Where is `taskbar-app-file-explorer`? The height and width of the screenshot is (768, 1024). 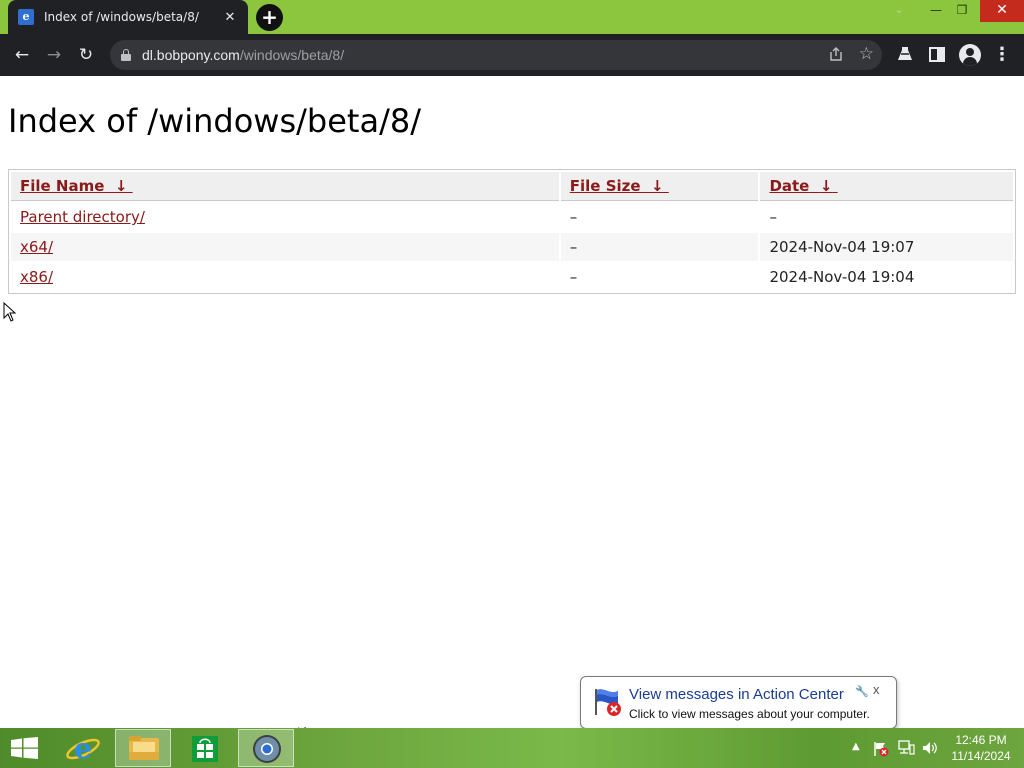
taskbar-app-file-explorer is located at coordinates (143, 748).